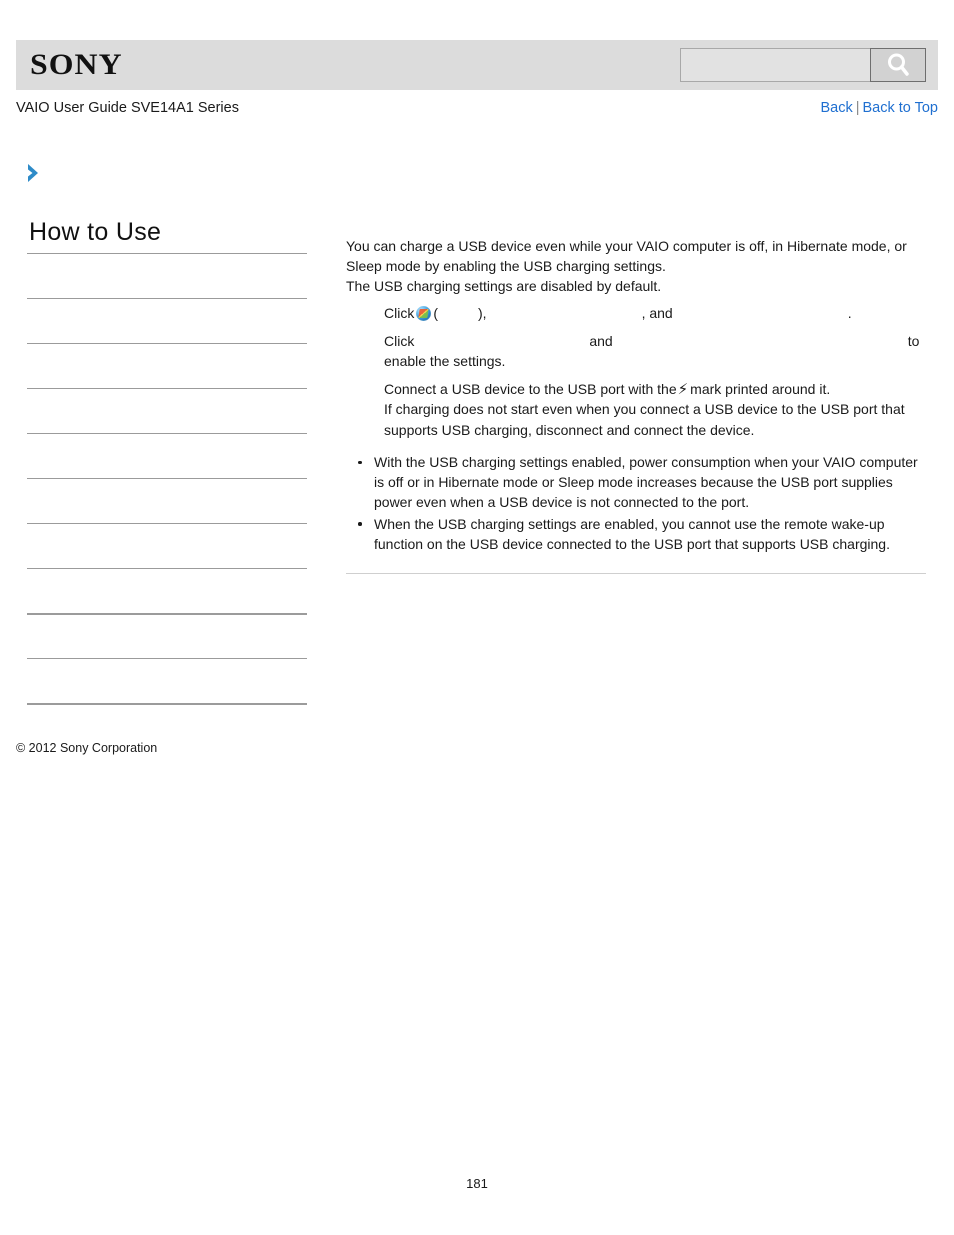 This screenshot has height=1235, width=954. Describe the element at coordinates (424, 313) in the screenshot. I see `windows-start-orb-icon` at that location.